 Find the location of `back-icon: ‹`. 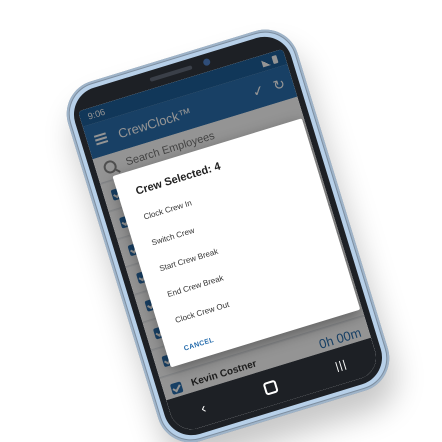

back-icon: ‹ is located at coordinates (203, 407).